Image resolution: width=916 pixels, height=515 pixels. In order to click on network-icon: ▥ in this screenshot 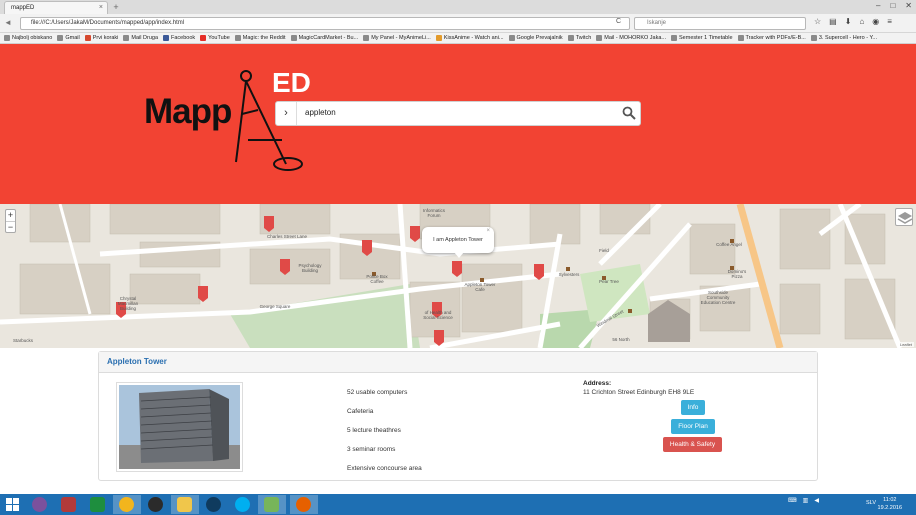, I will do `click(806, 500)`.